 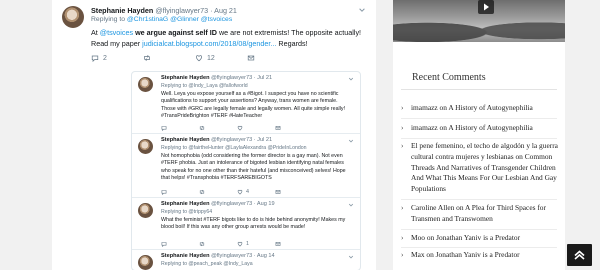 I want to click on like-button, so click(x=256, y=128).